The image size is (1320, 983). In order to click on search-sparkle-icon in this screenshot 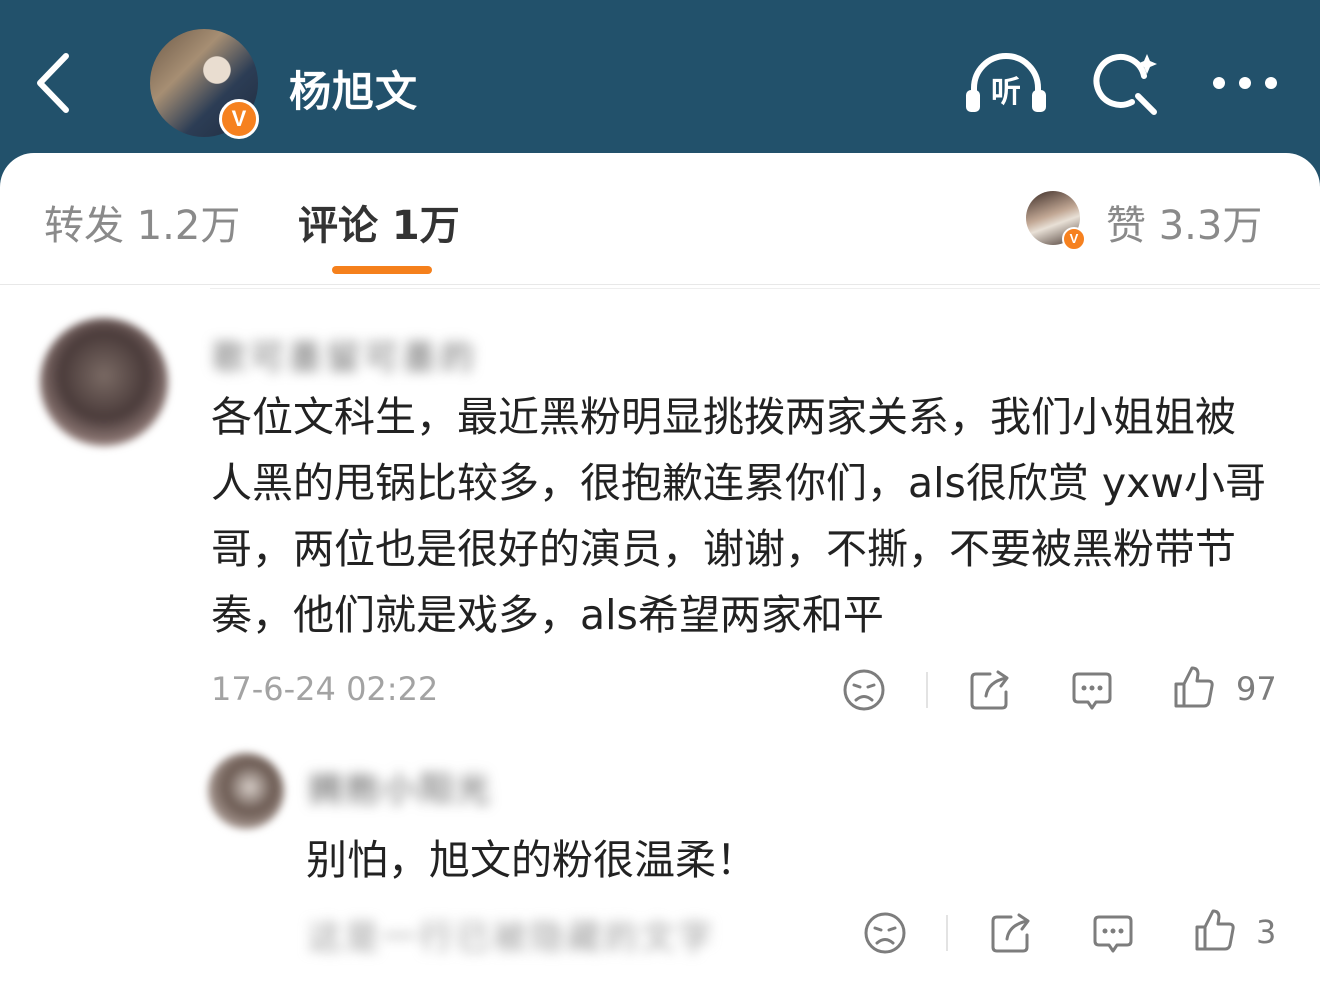, I will do `click(1126, 84)`.